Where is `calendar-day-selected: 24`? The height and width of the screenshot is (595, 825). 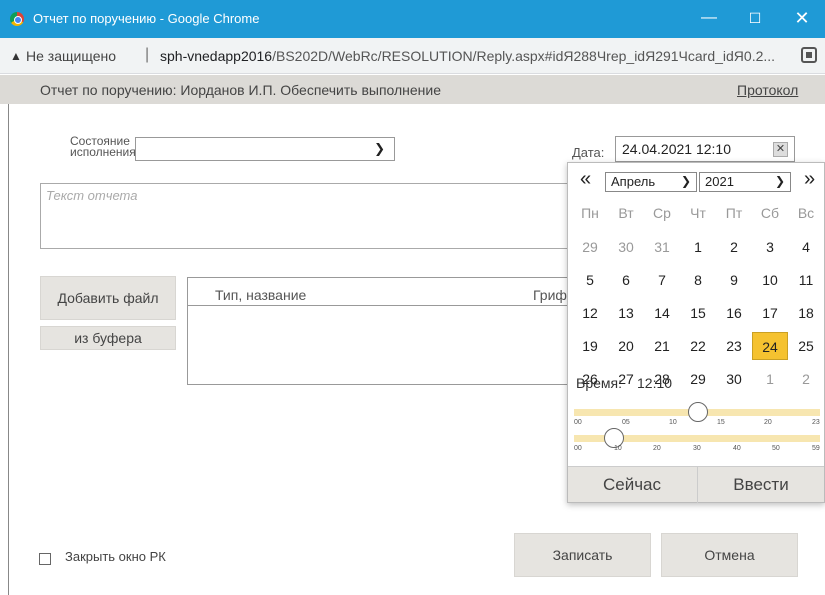
calendar-day-selected: 24 is located at coordinates (770, 346).